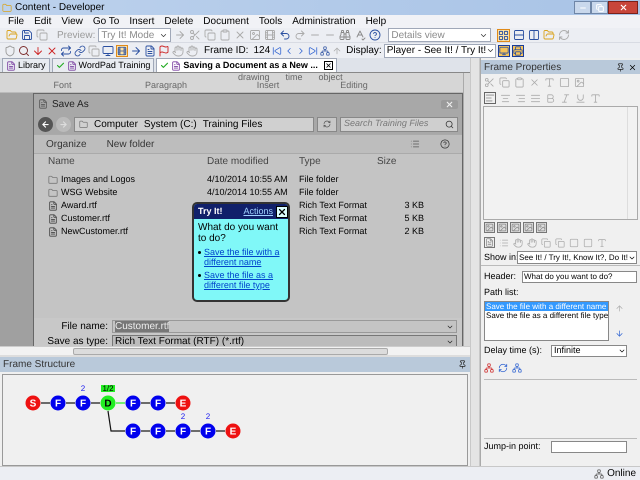  Describe the element at coordinates (462, 364) in the screenshot. I see `pin-icon` at that location.